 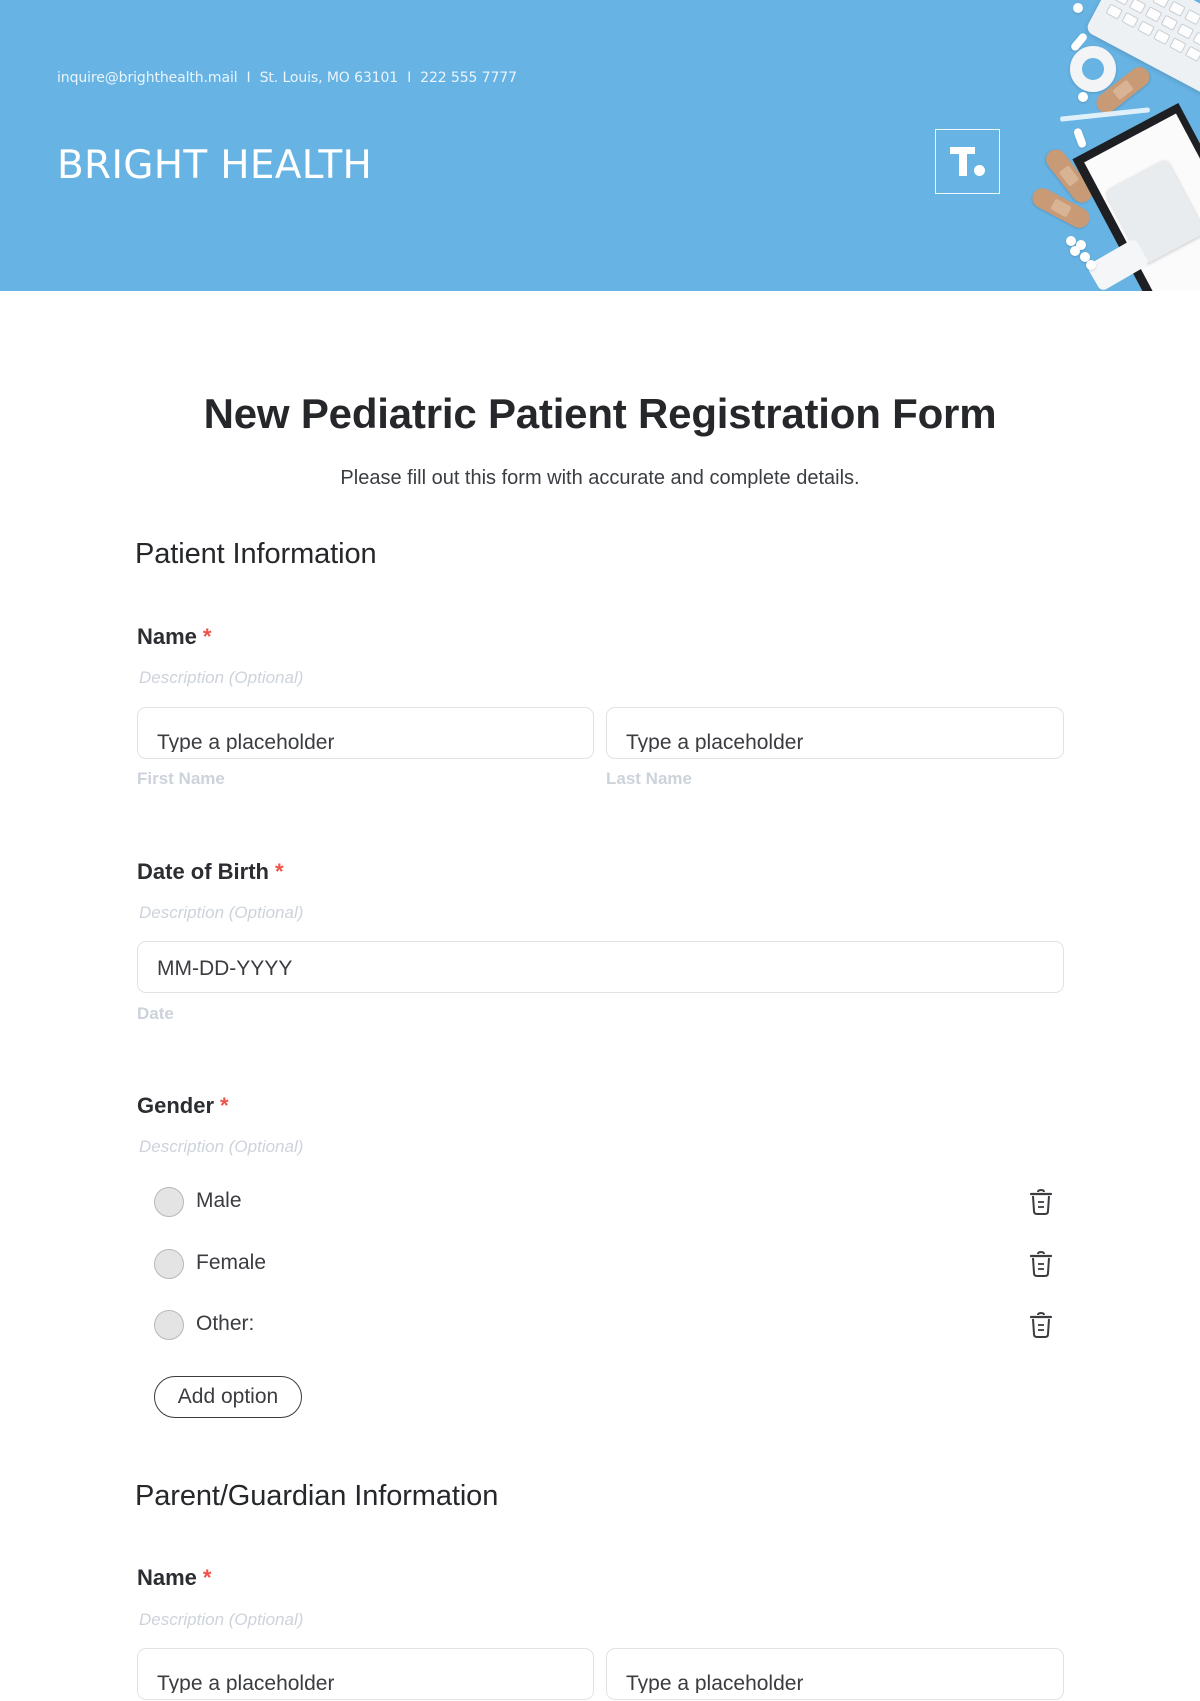 I want to click on add-option-button: Add option, so click(x=228, y=1397).